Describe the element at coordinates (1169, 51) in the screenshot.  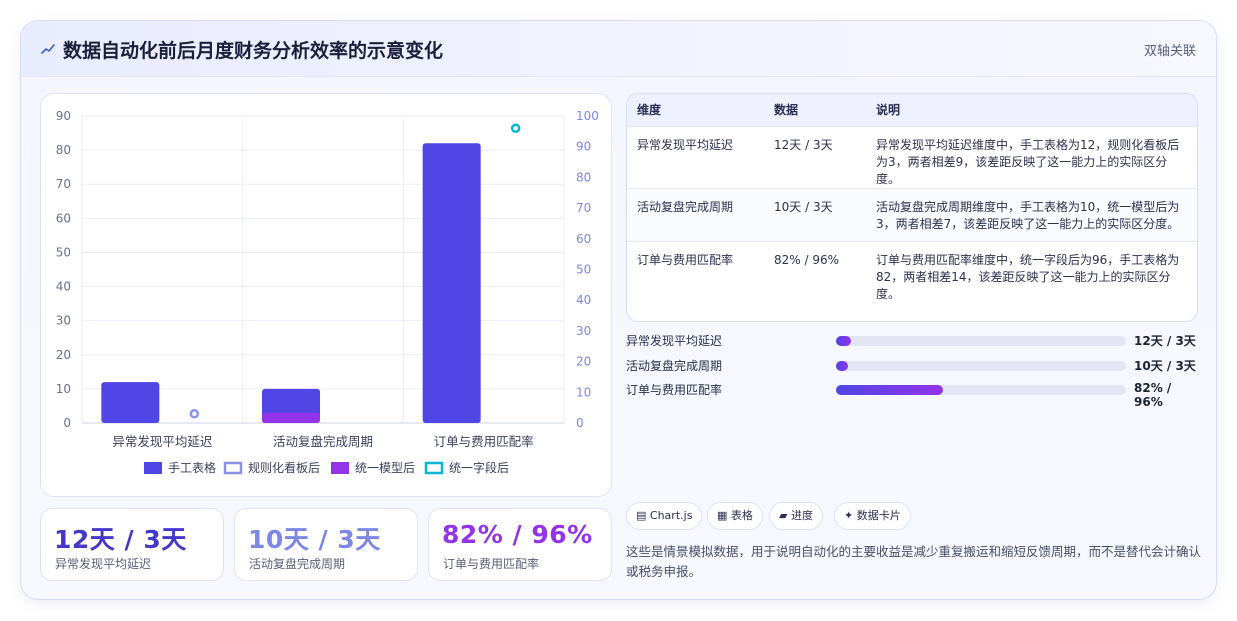
I see `dual-axis-badge: 双轴关联` at that location.